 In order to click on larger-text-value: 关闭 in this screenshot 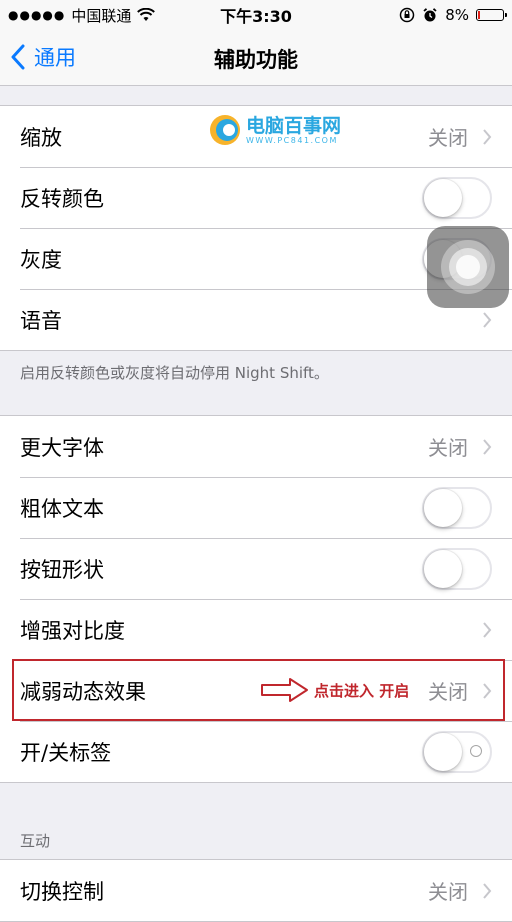, I will do `click(448, 448)`.